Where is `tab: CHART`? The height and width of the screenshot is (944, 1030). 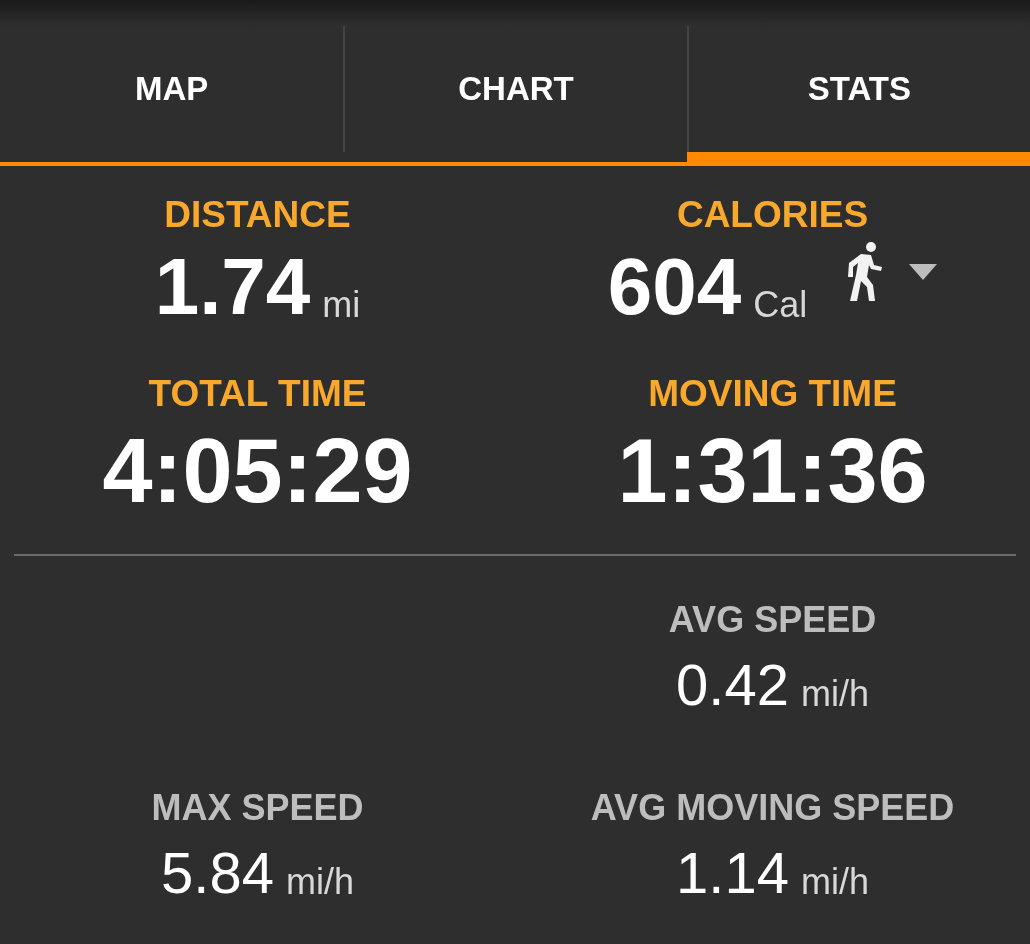 tab: CHART is located at coordinates (515, 89).